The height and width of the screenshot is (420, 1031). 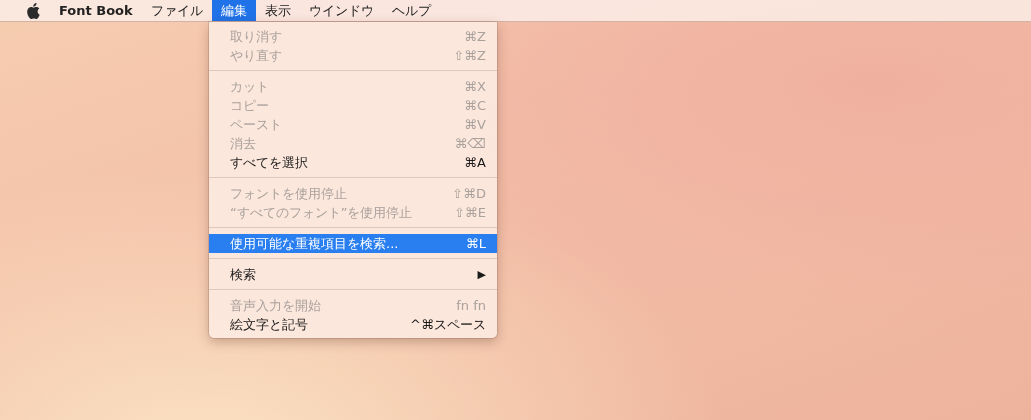 What do you see at coordinates (96, 10) in the screenshot?
I see `app-name-menu: Font Book` at bounding box center [96, 10].